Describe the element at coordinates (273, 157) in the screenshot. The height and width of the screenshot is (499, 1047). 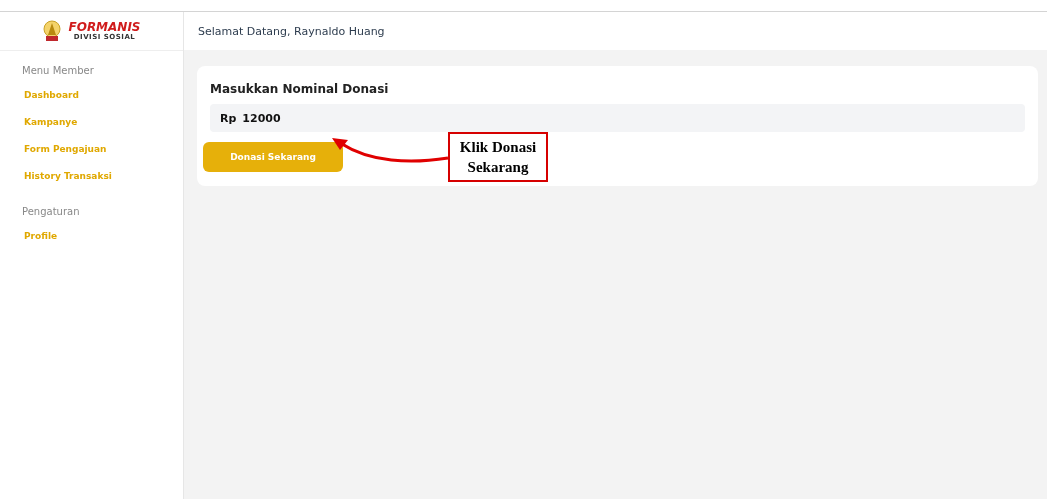
I see `donate-button: Donasi Sekarang` at that location.